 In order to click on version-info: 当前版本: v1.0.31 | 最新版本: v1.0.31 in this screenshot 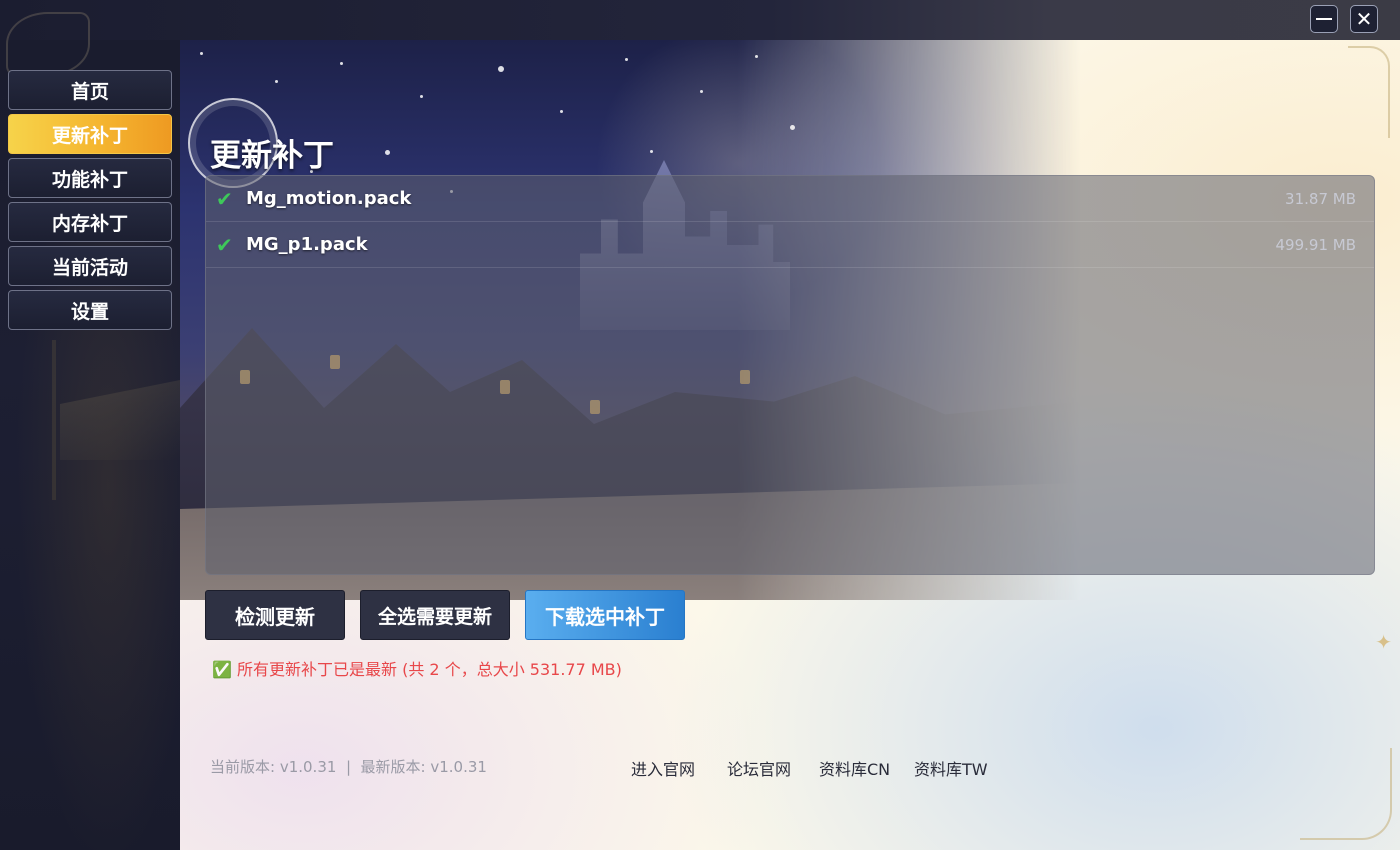, I will do `click(348, 767)`.